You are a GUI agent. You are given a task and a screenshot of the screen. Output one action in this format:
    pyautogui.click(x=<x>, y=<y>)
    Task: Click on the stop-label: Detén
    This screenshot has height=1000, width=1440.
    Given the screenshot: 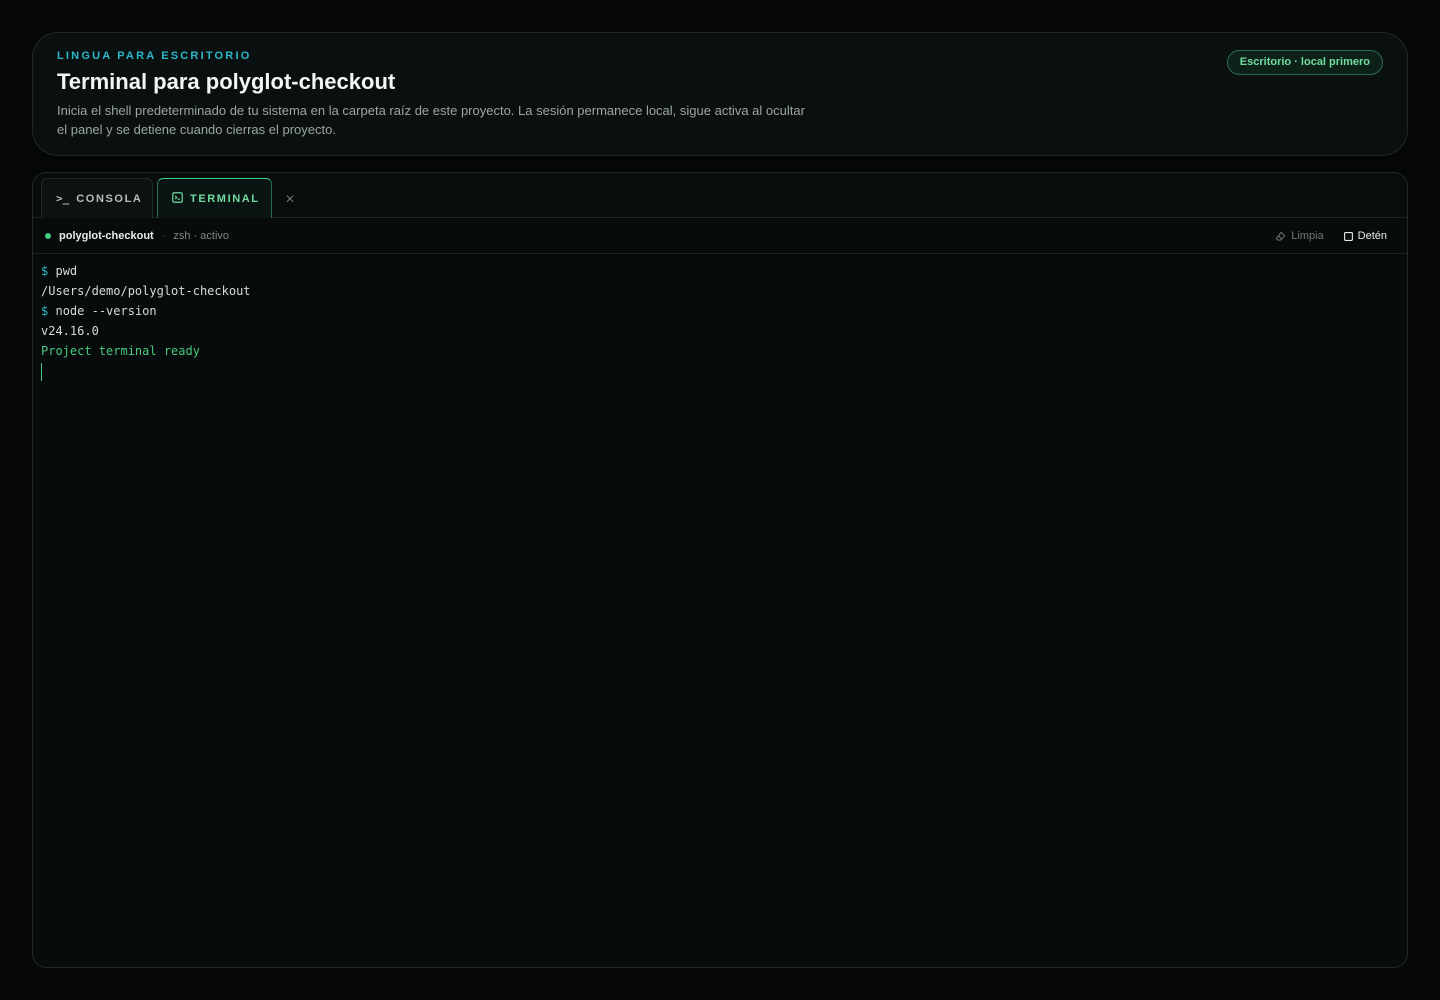 What is the action you would take?
    pyautogui.click(x=1372, y=236)
    